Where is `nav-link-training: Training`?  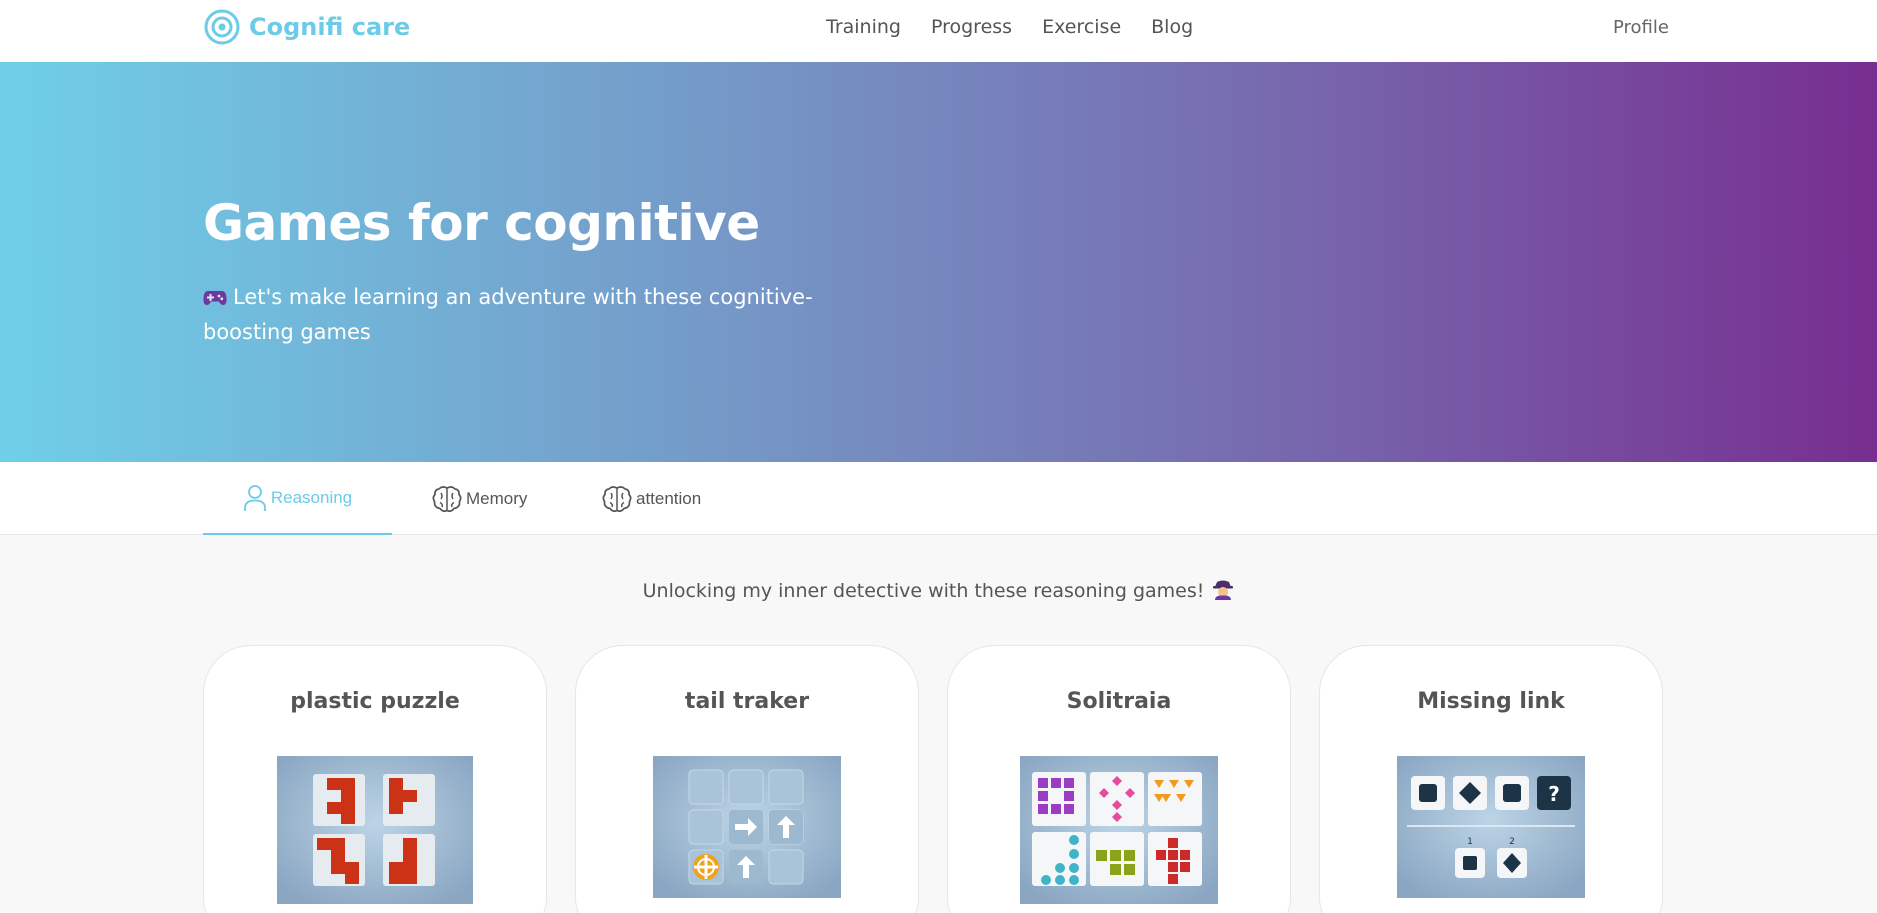
nav-link-training: Training is located at coordinates (863, 27).